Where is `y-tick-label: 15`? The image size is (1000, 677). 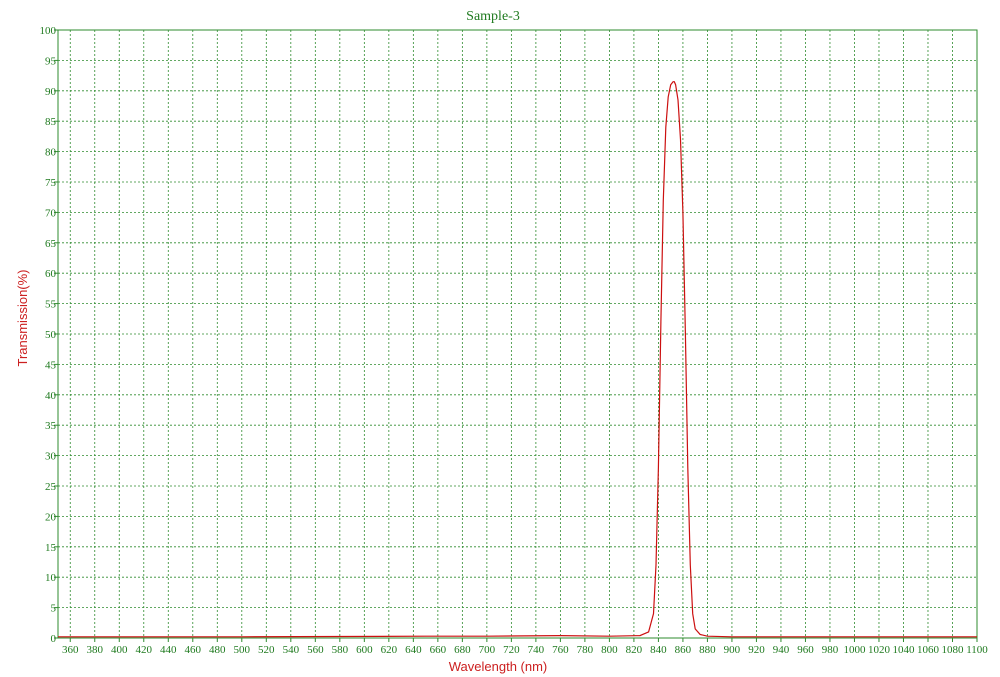 y-tick-label: 15 is located at coordinates (51, 548).